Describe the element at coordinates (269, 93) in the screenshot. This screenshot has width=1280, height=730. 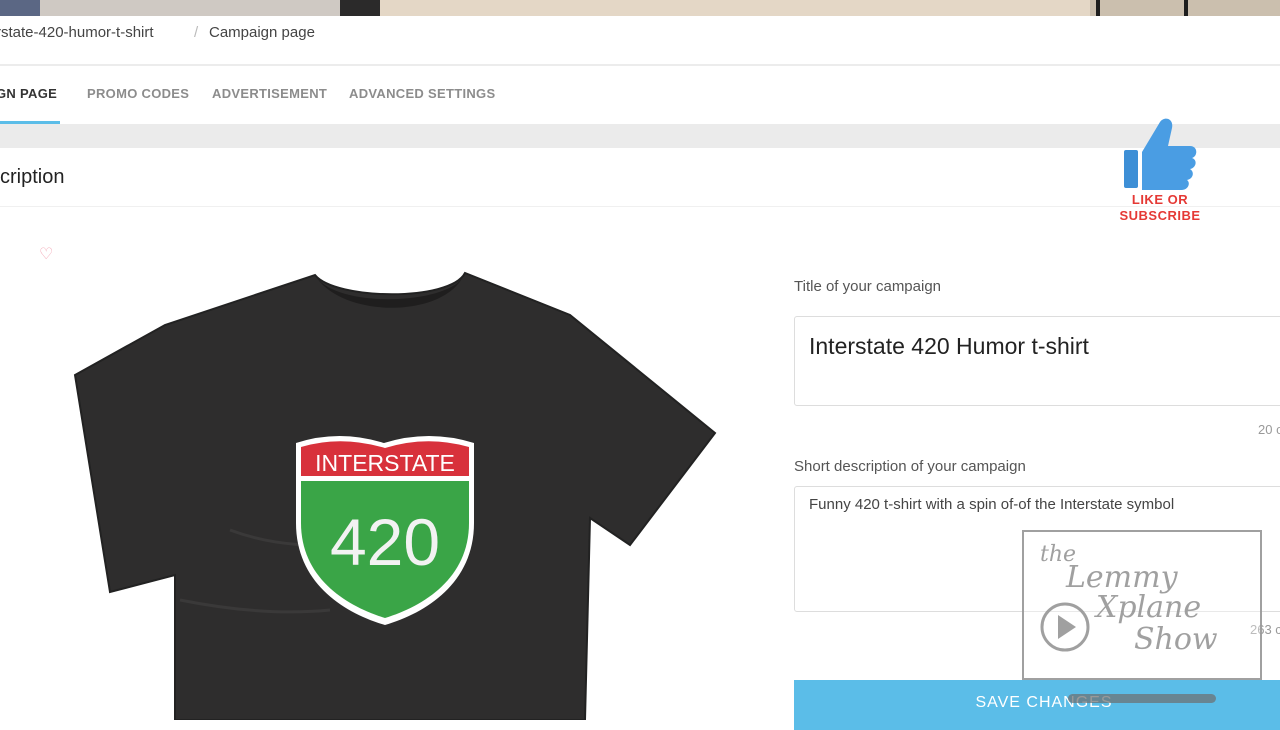
I see `tab-advertisement: ADVERTISEMENT` at that location.